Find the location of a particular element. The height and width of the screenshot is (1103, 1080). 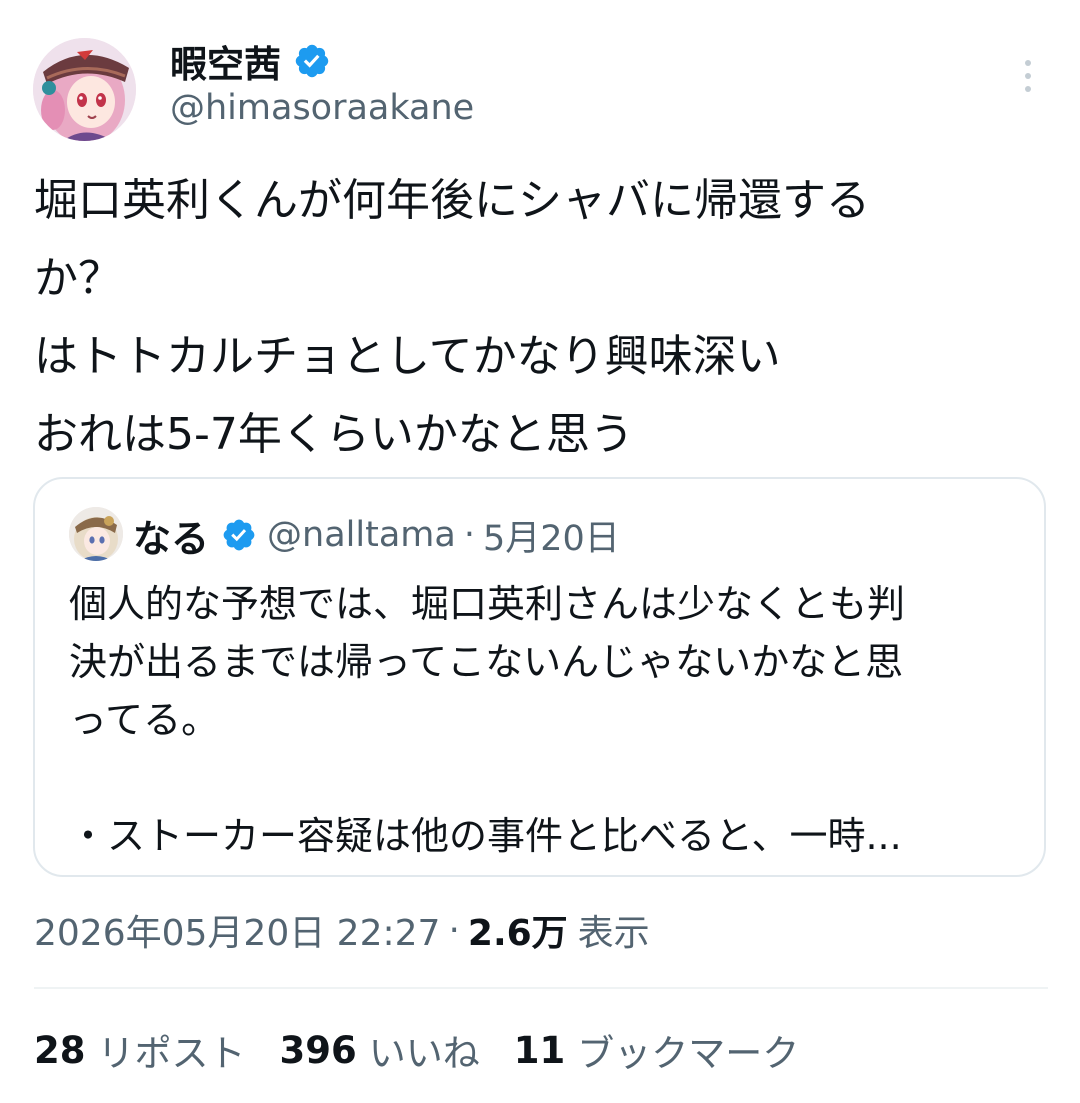

likes-label: いいね is located at coordinates (424, 1053).